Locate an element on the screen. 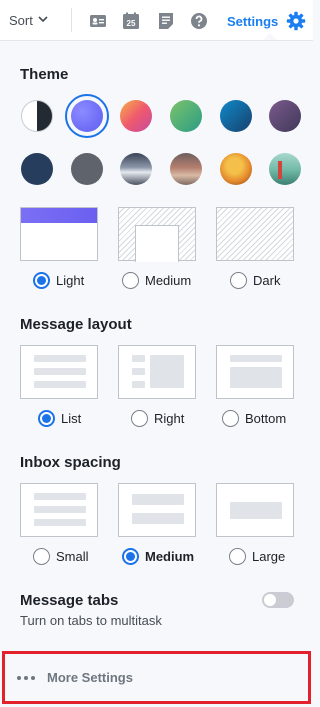 This screenshot has height=707, width=320. spacing-small-option: Small is located at coordinates (61, 556).